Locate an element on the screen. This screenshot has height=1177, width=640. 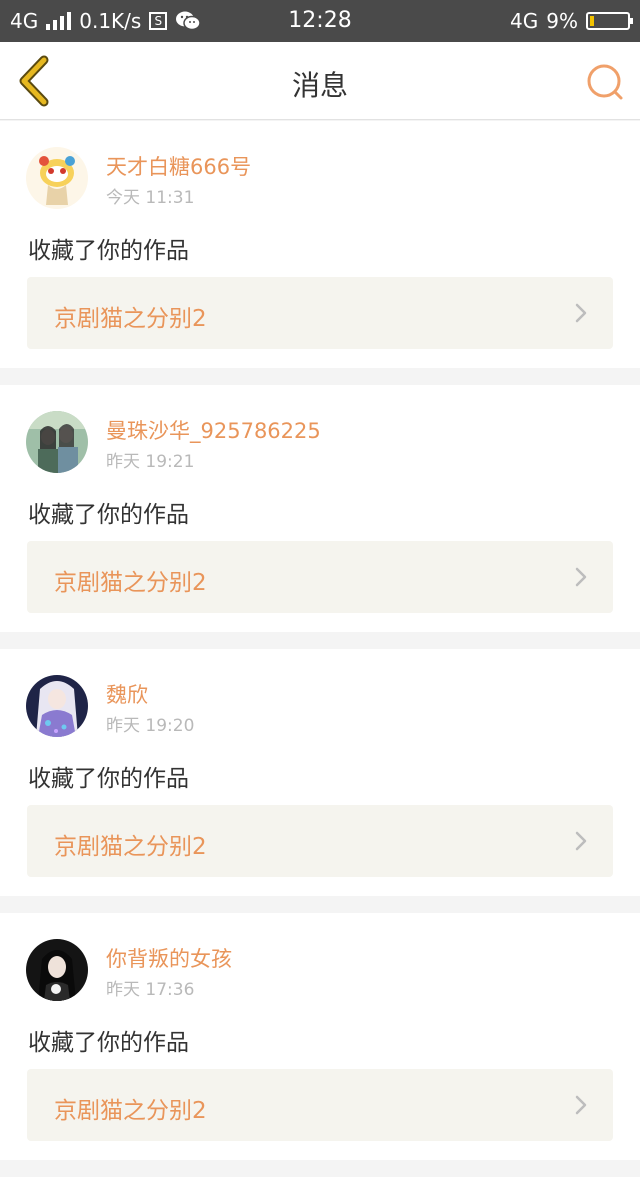
username: 魏欣 is located at coordinates (127, 694).